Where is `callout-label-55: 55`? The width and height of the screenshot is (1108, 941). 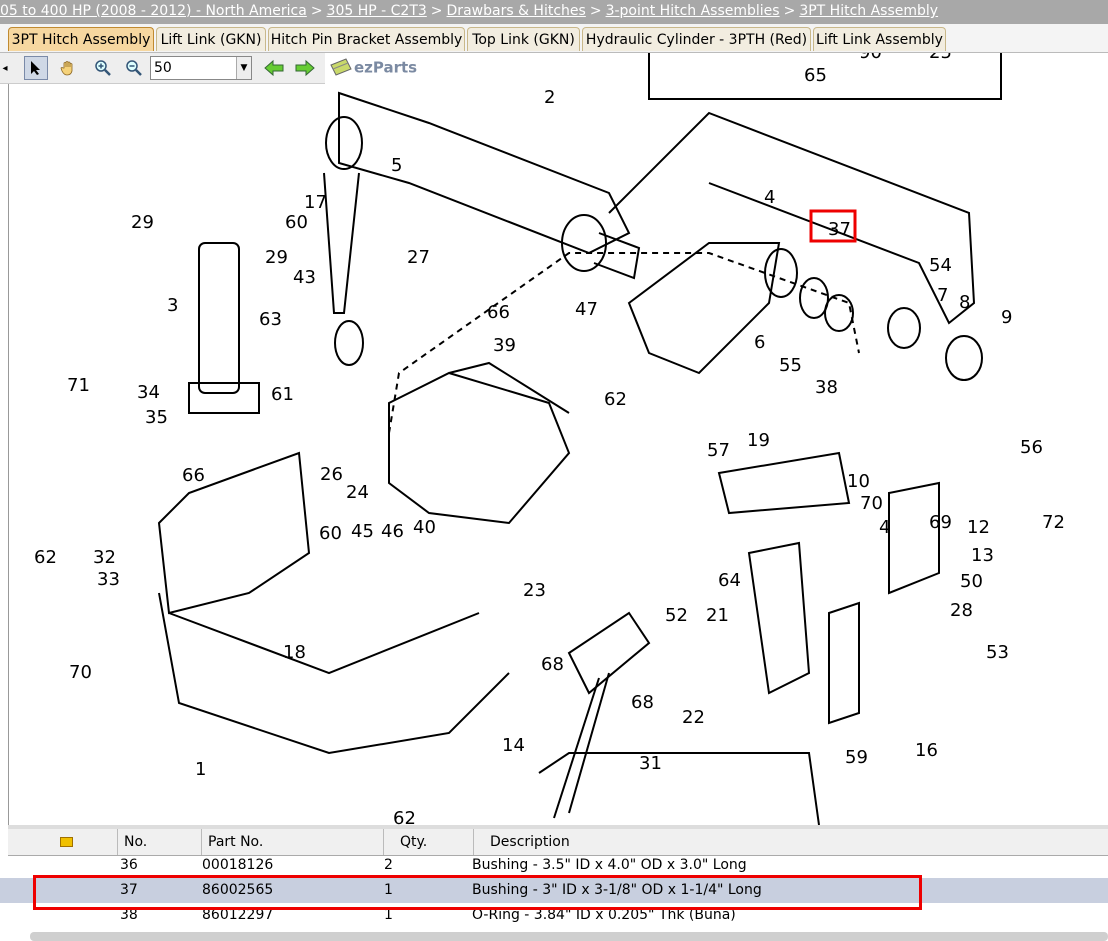
callout-label-55: 55 is located at coordinates (790, 365).